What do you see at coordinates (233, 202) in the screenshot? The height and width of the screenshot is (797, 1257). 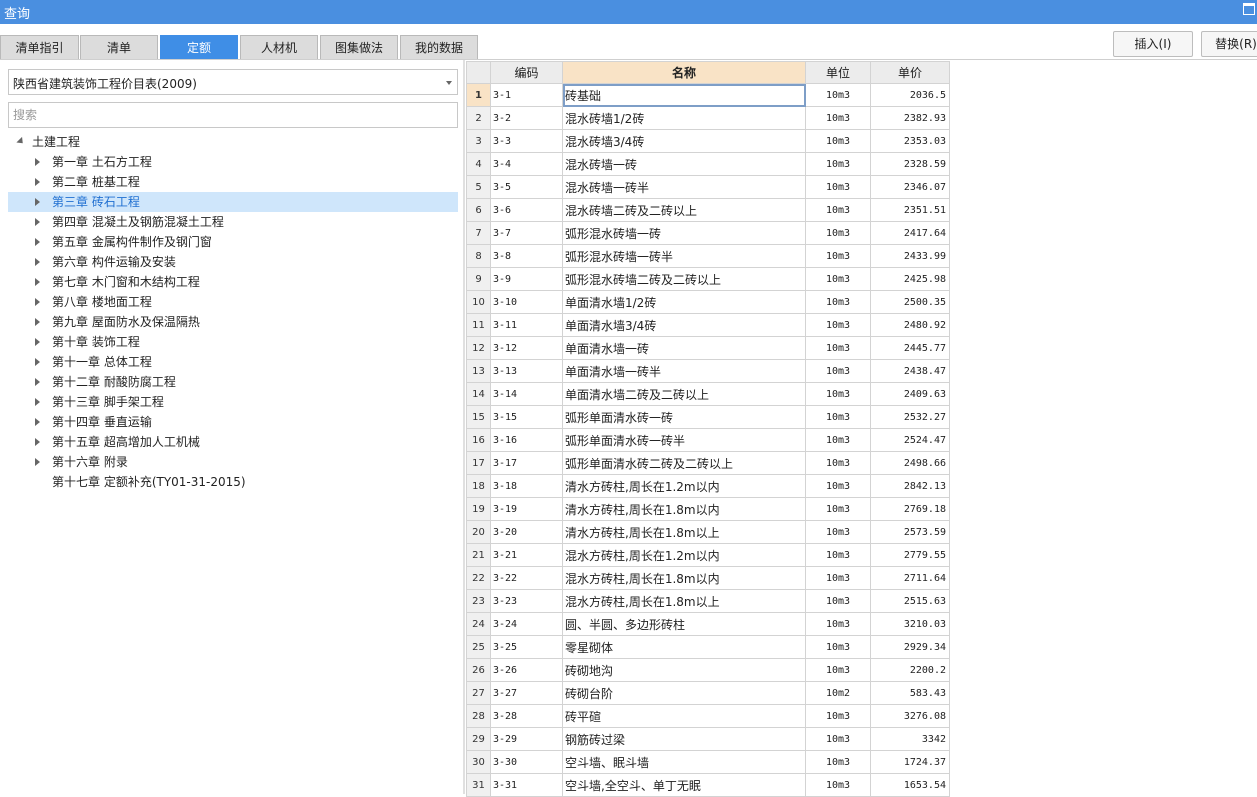 I see `tree-item: 第三章 砖石工程` at bounding box center [233, 202].